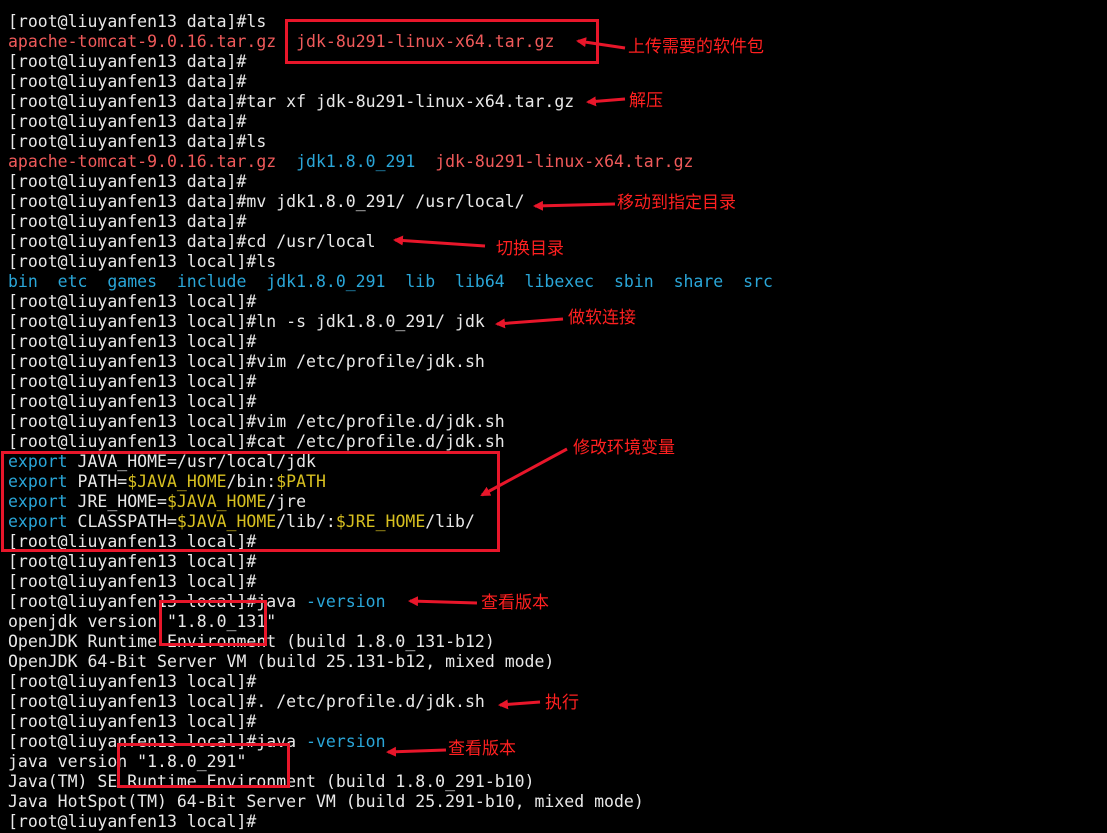 This screenshot has height=833, width=1107. I want to click on terminal-text: JRE_HOME=, so click(117, 501).